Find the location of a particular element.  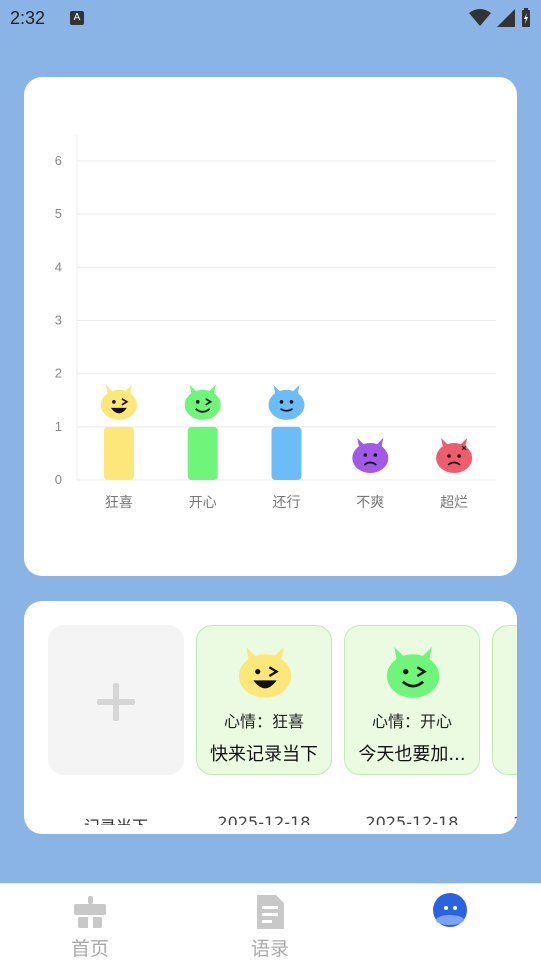

bottom-nav: 首页 语录 is located at coordinates (270, 922).